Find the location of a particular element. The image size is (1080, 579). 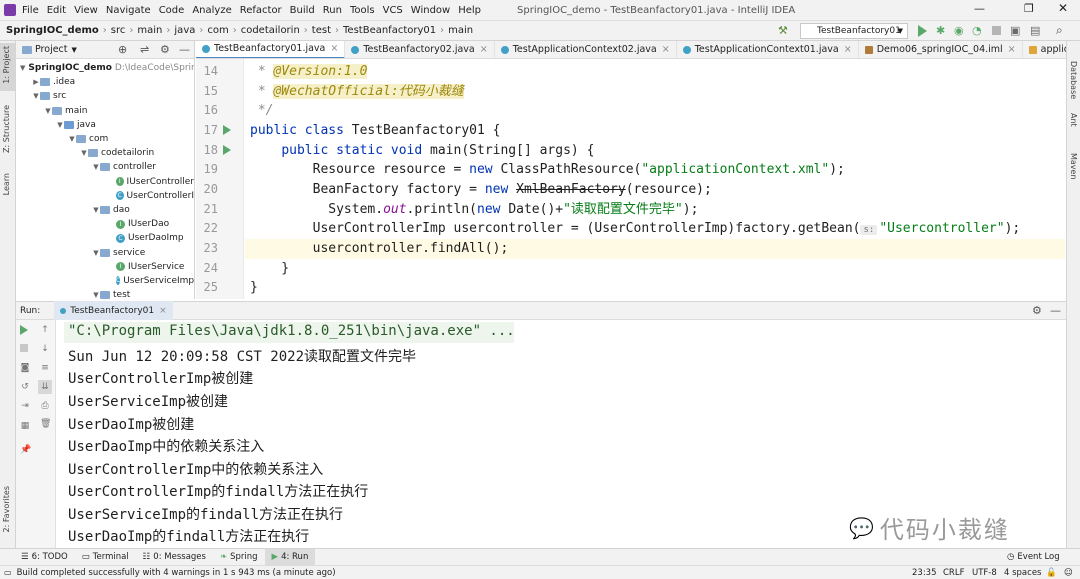

menu-item-navigate: Navigate is located at coordinates (128, 10).